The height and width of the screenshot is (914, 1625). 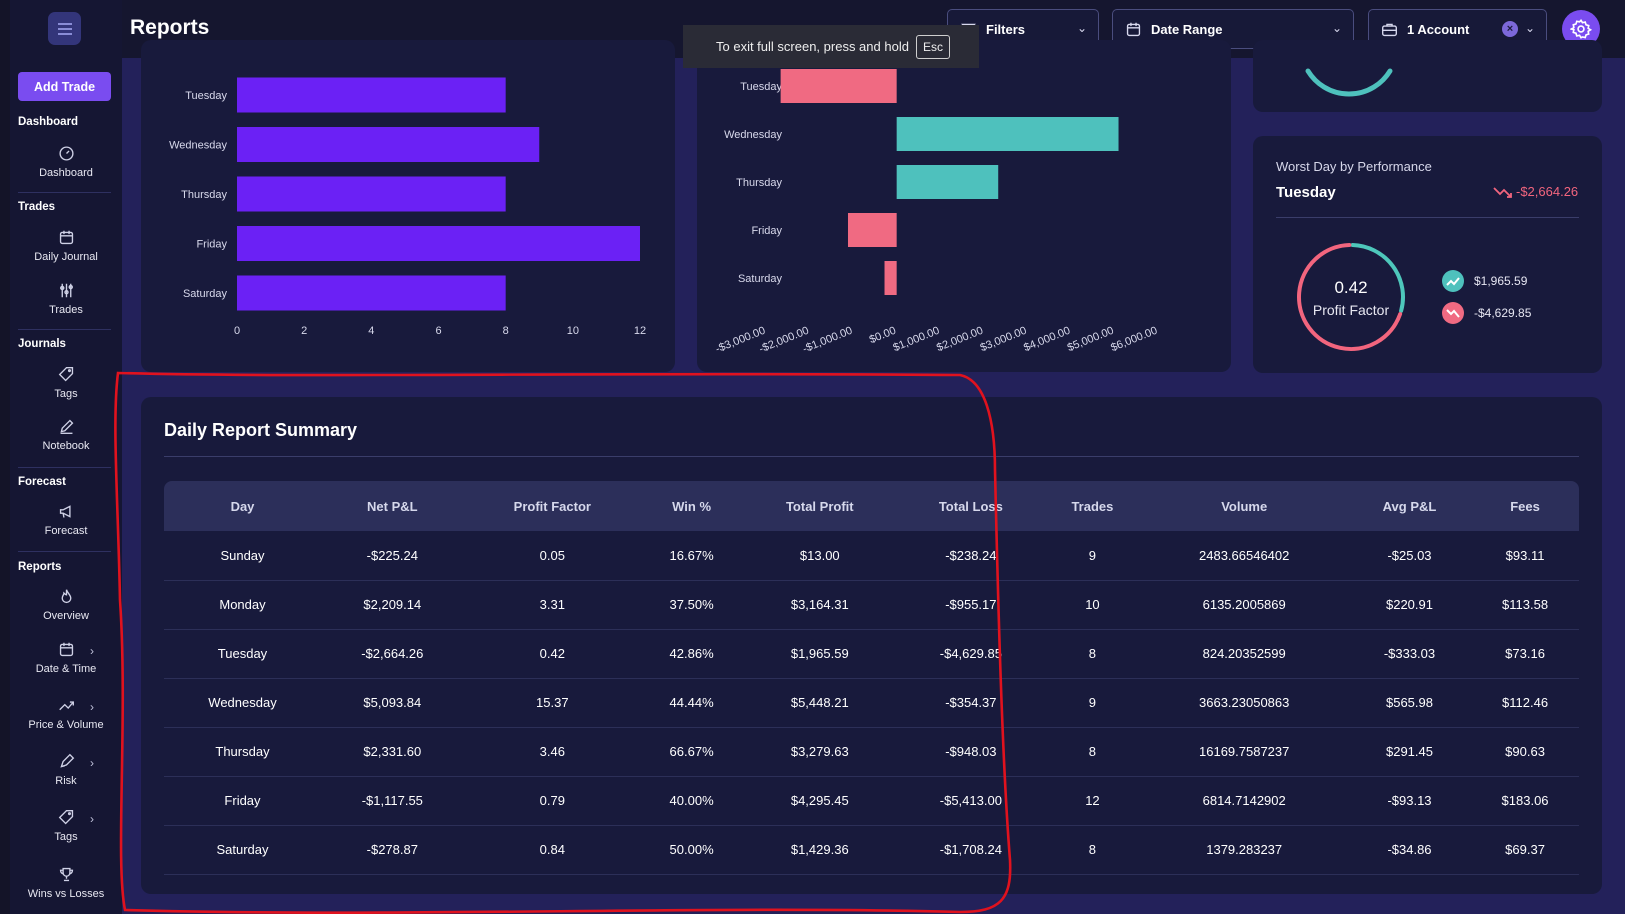 What do you see at coordinates (1581, 28) in the screenshot?
I see `gear-icon` at bounding box center [1581, 28].